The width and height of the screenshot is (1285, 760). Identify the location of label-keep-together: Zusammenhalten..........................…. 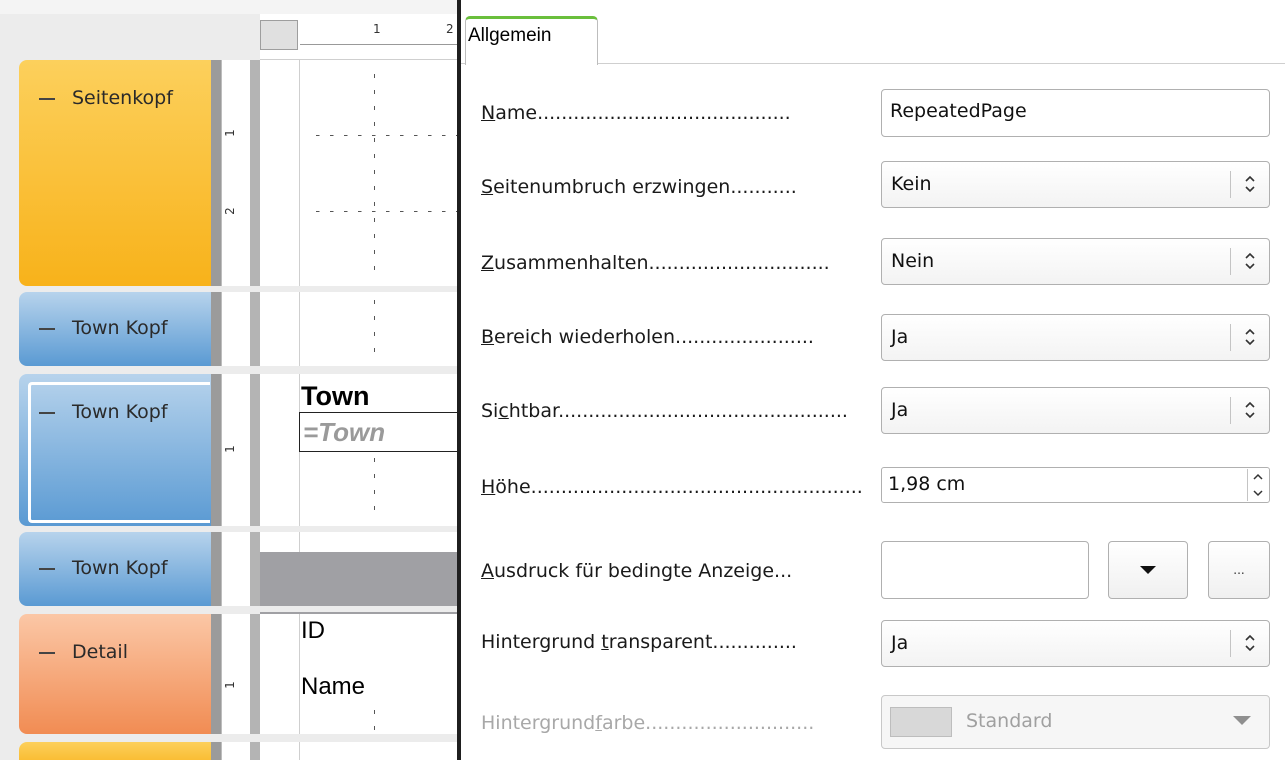
(655, 263).